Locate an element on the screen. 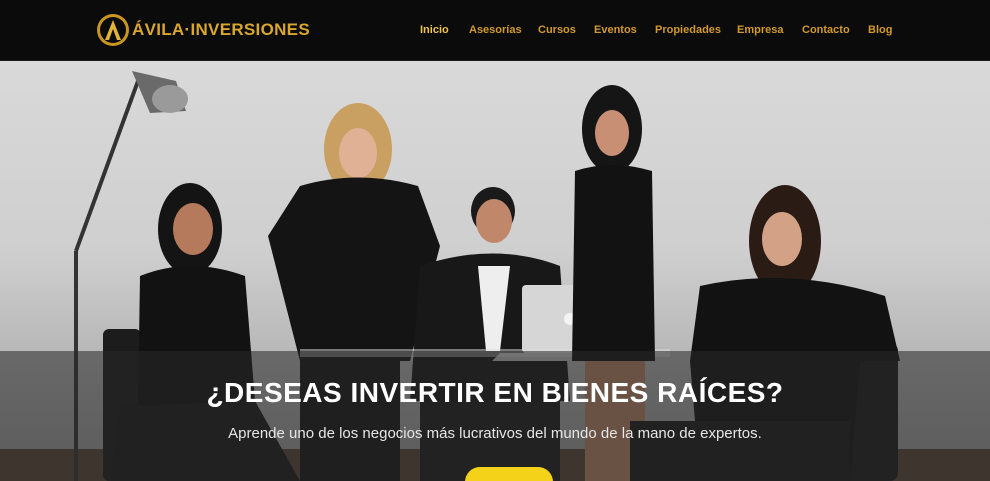  hero-cta-button is located at coordinates (509, 474).